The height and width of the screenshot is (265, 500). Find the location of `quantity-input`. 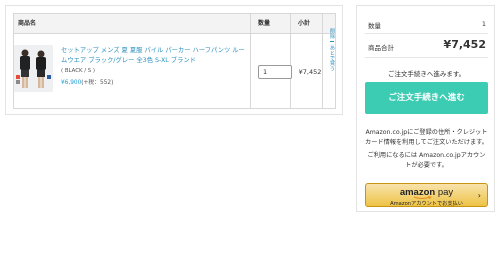

quantity-input is located at coordinates (275, 72).